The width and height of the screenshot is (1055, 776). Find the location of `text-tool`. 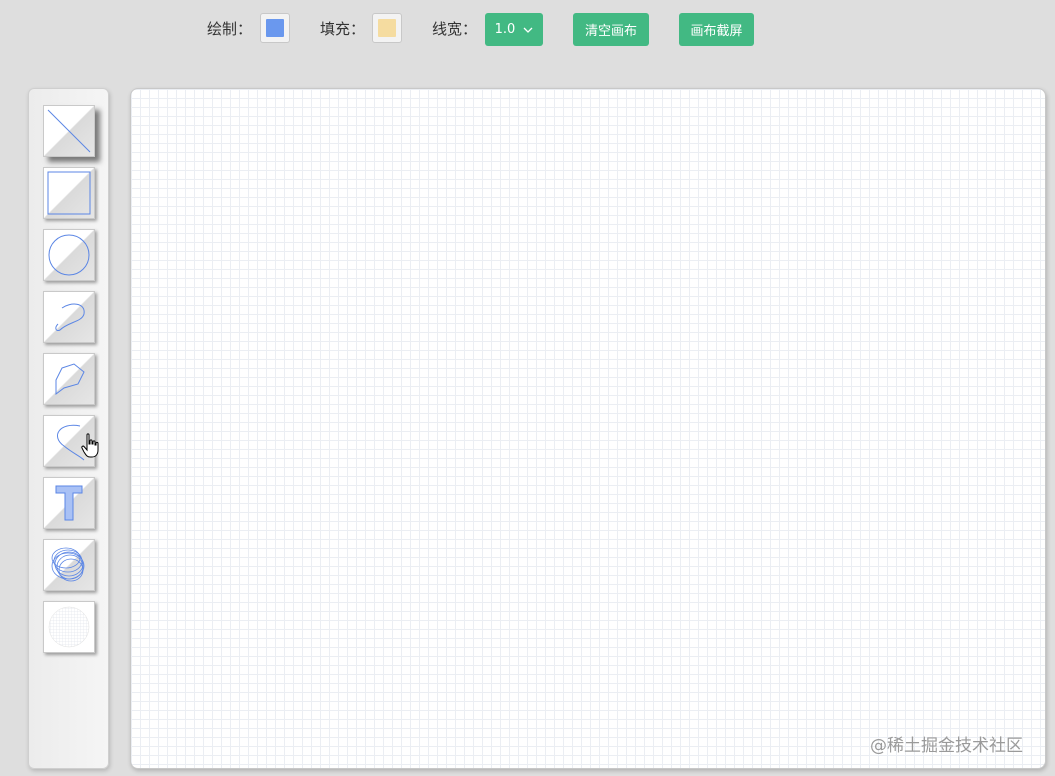

text-tool is located at coordinates (69, 503).